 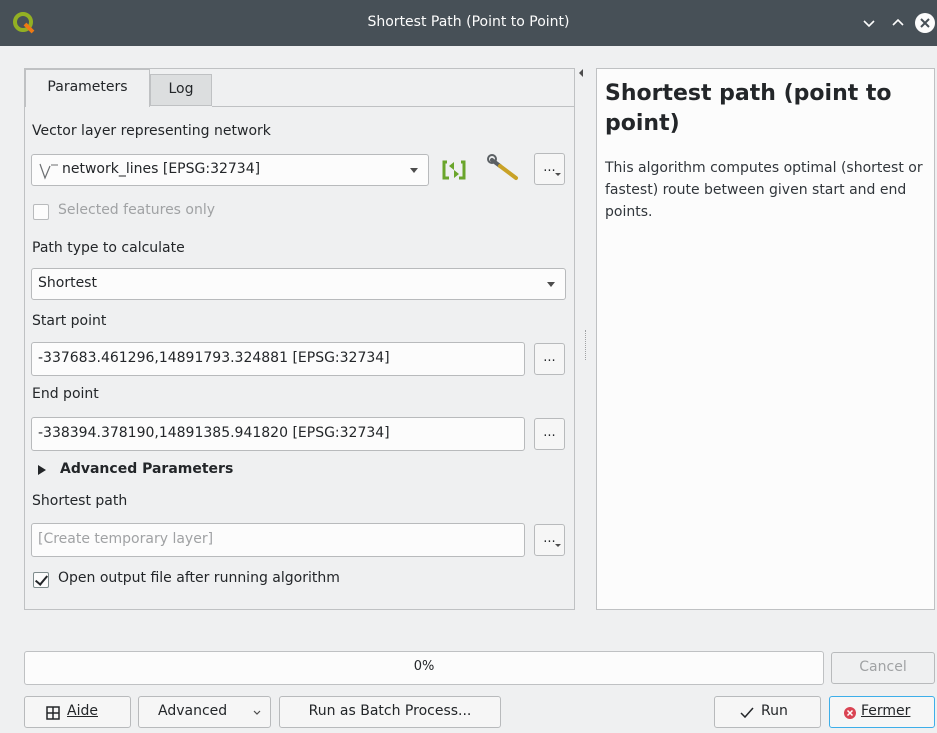 I want to click on close-button: Fermer, so click(x=882, y=712).